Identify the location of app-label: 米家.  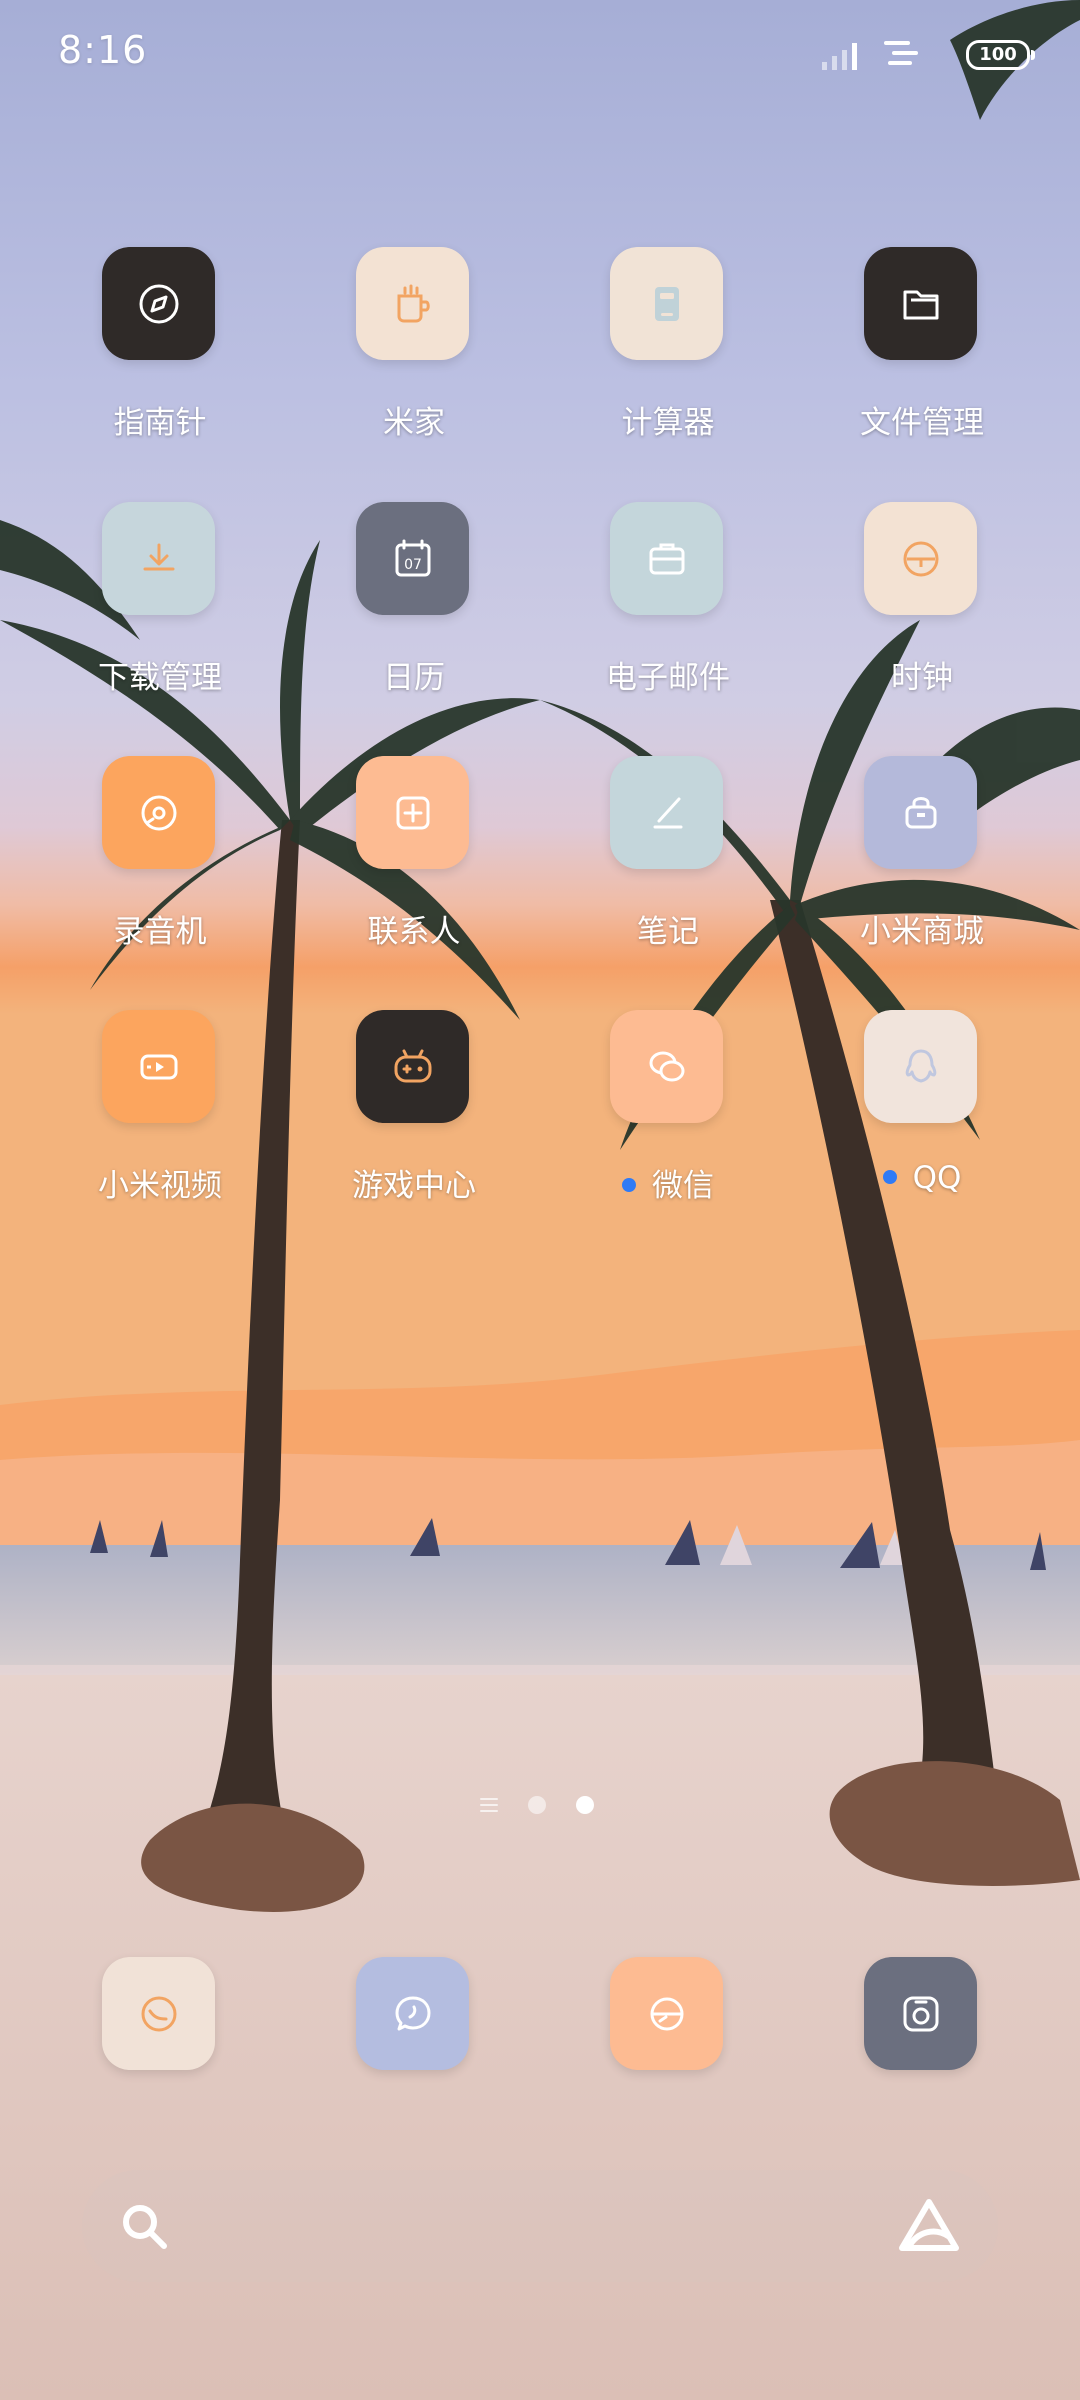
(414, 423).